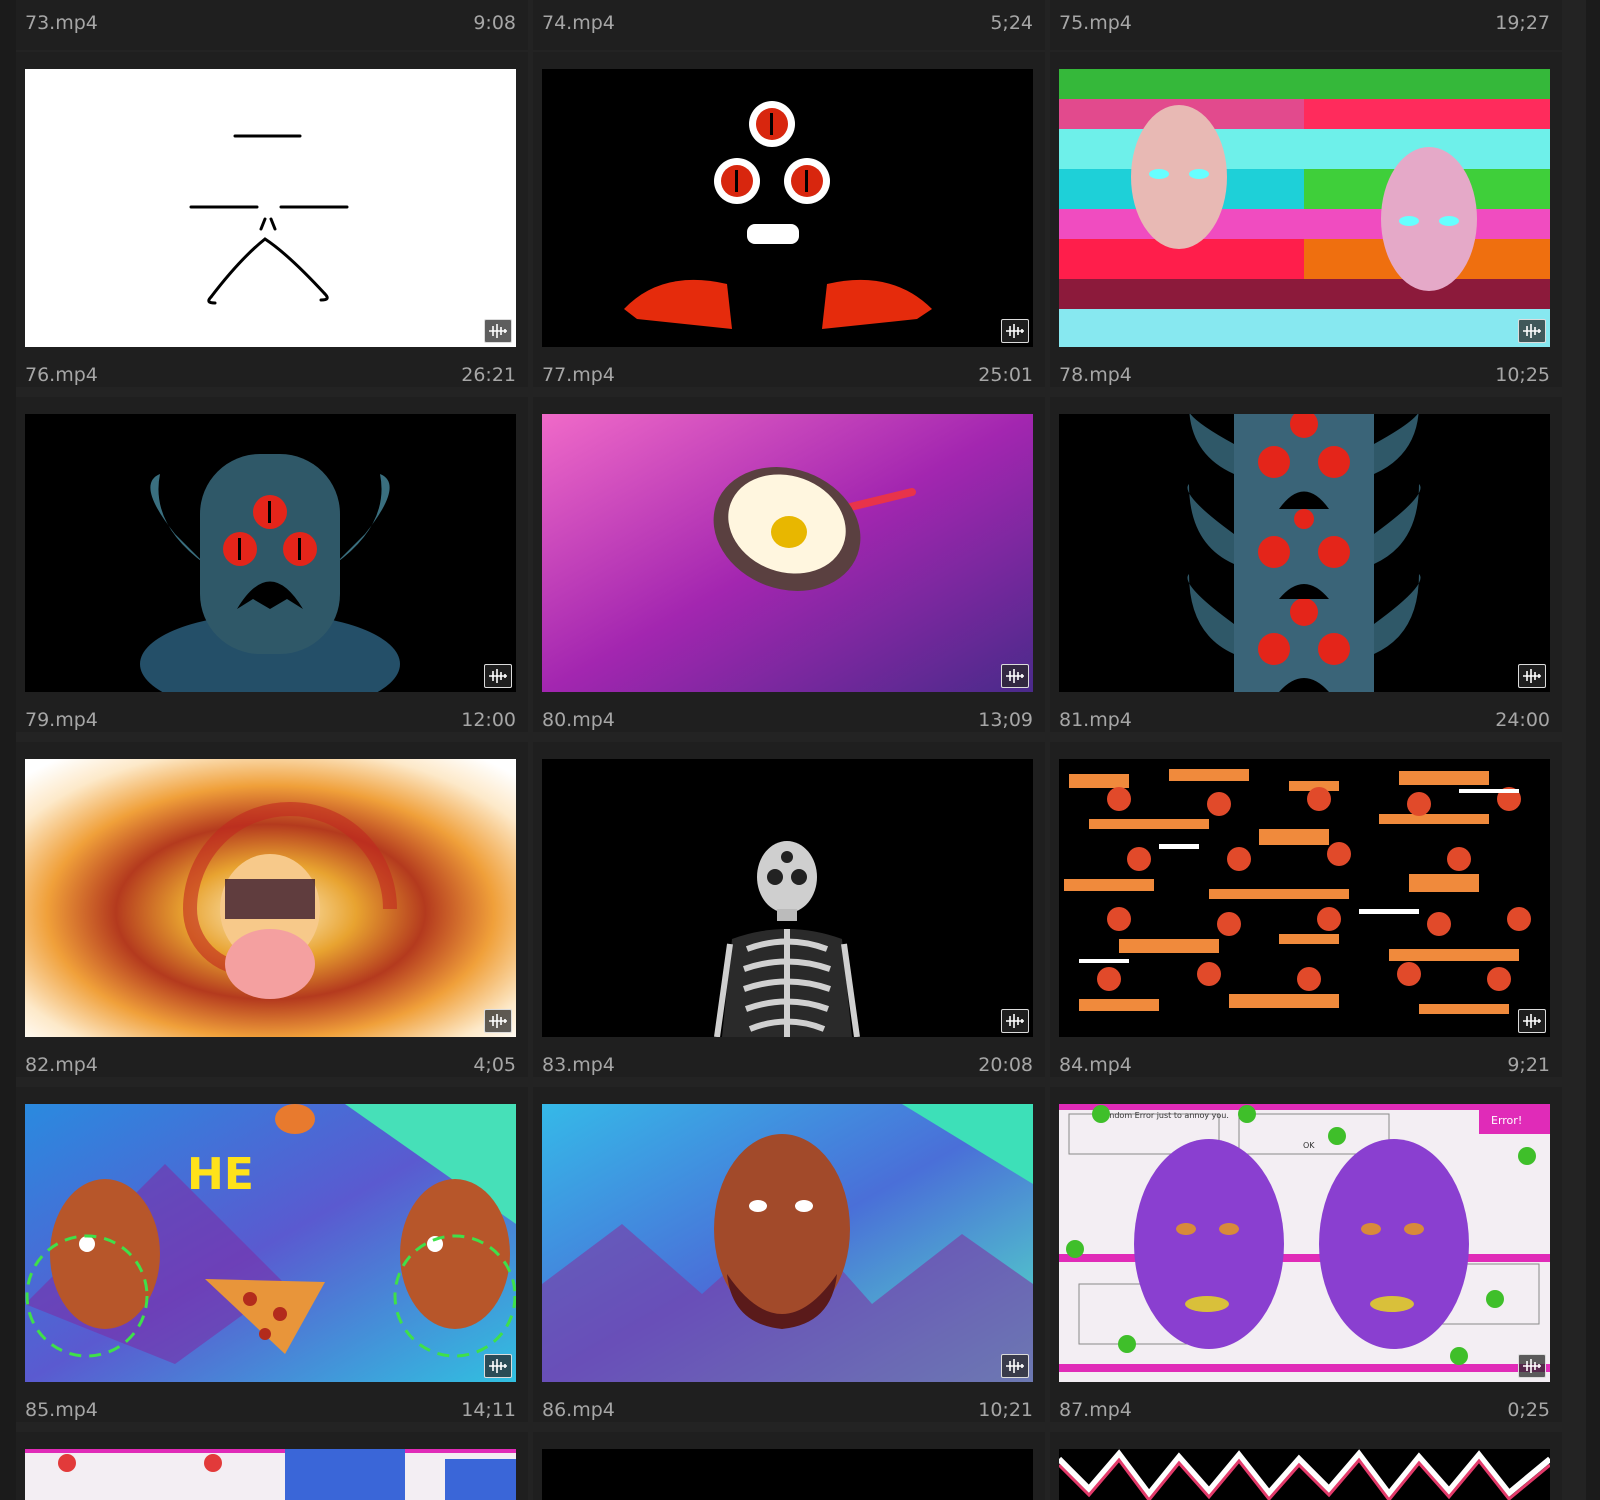  Describe the element at coordinates (578, 23) in the screenshot. I see `clip-name: 74.mp4` at that location.